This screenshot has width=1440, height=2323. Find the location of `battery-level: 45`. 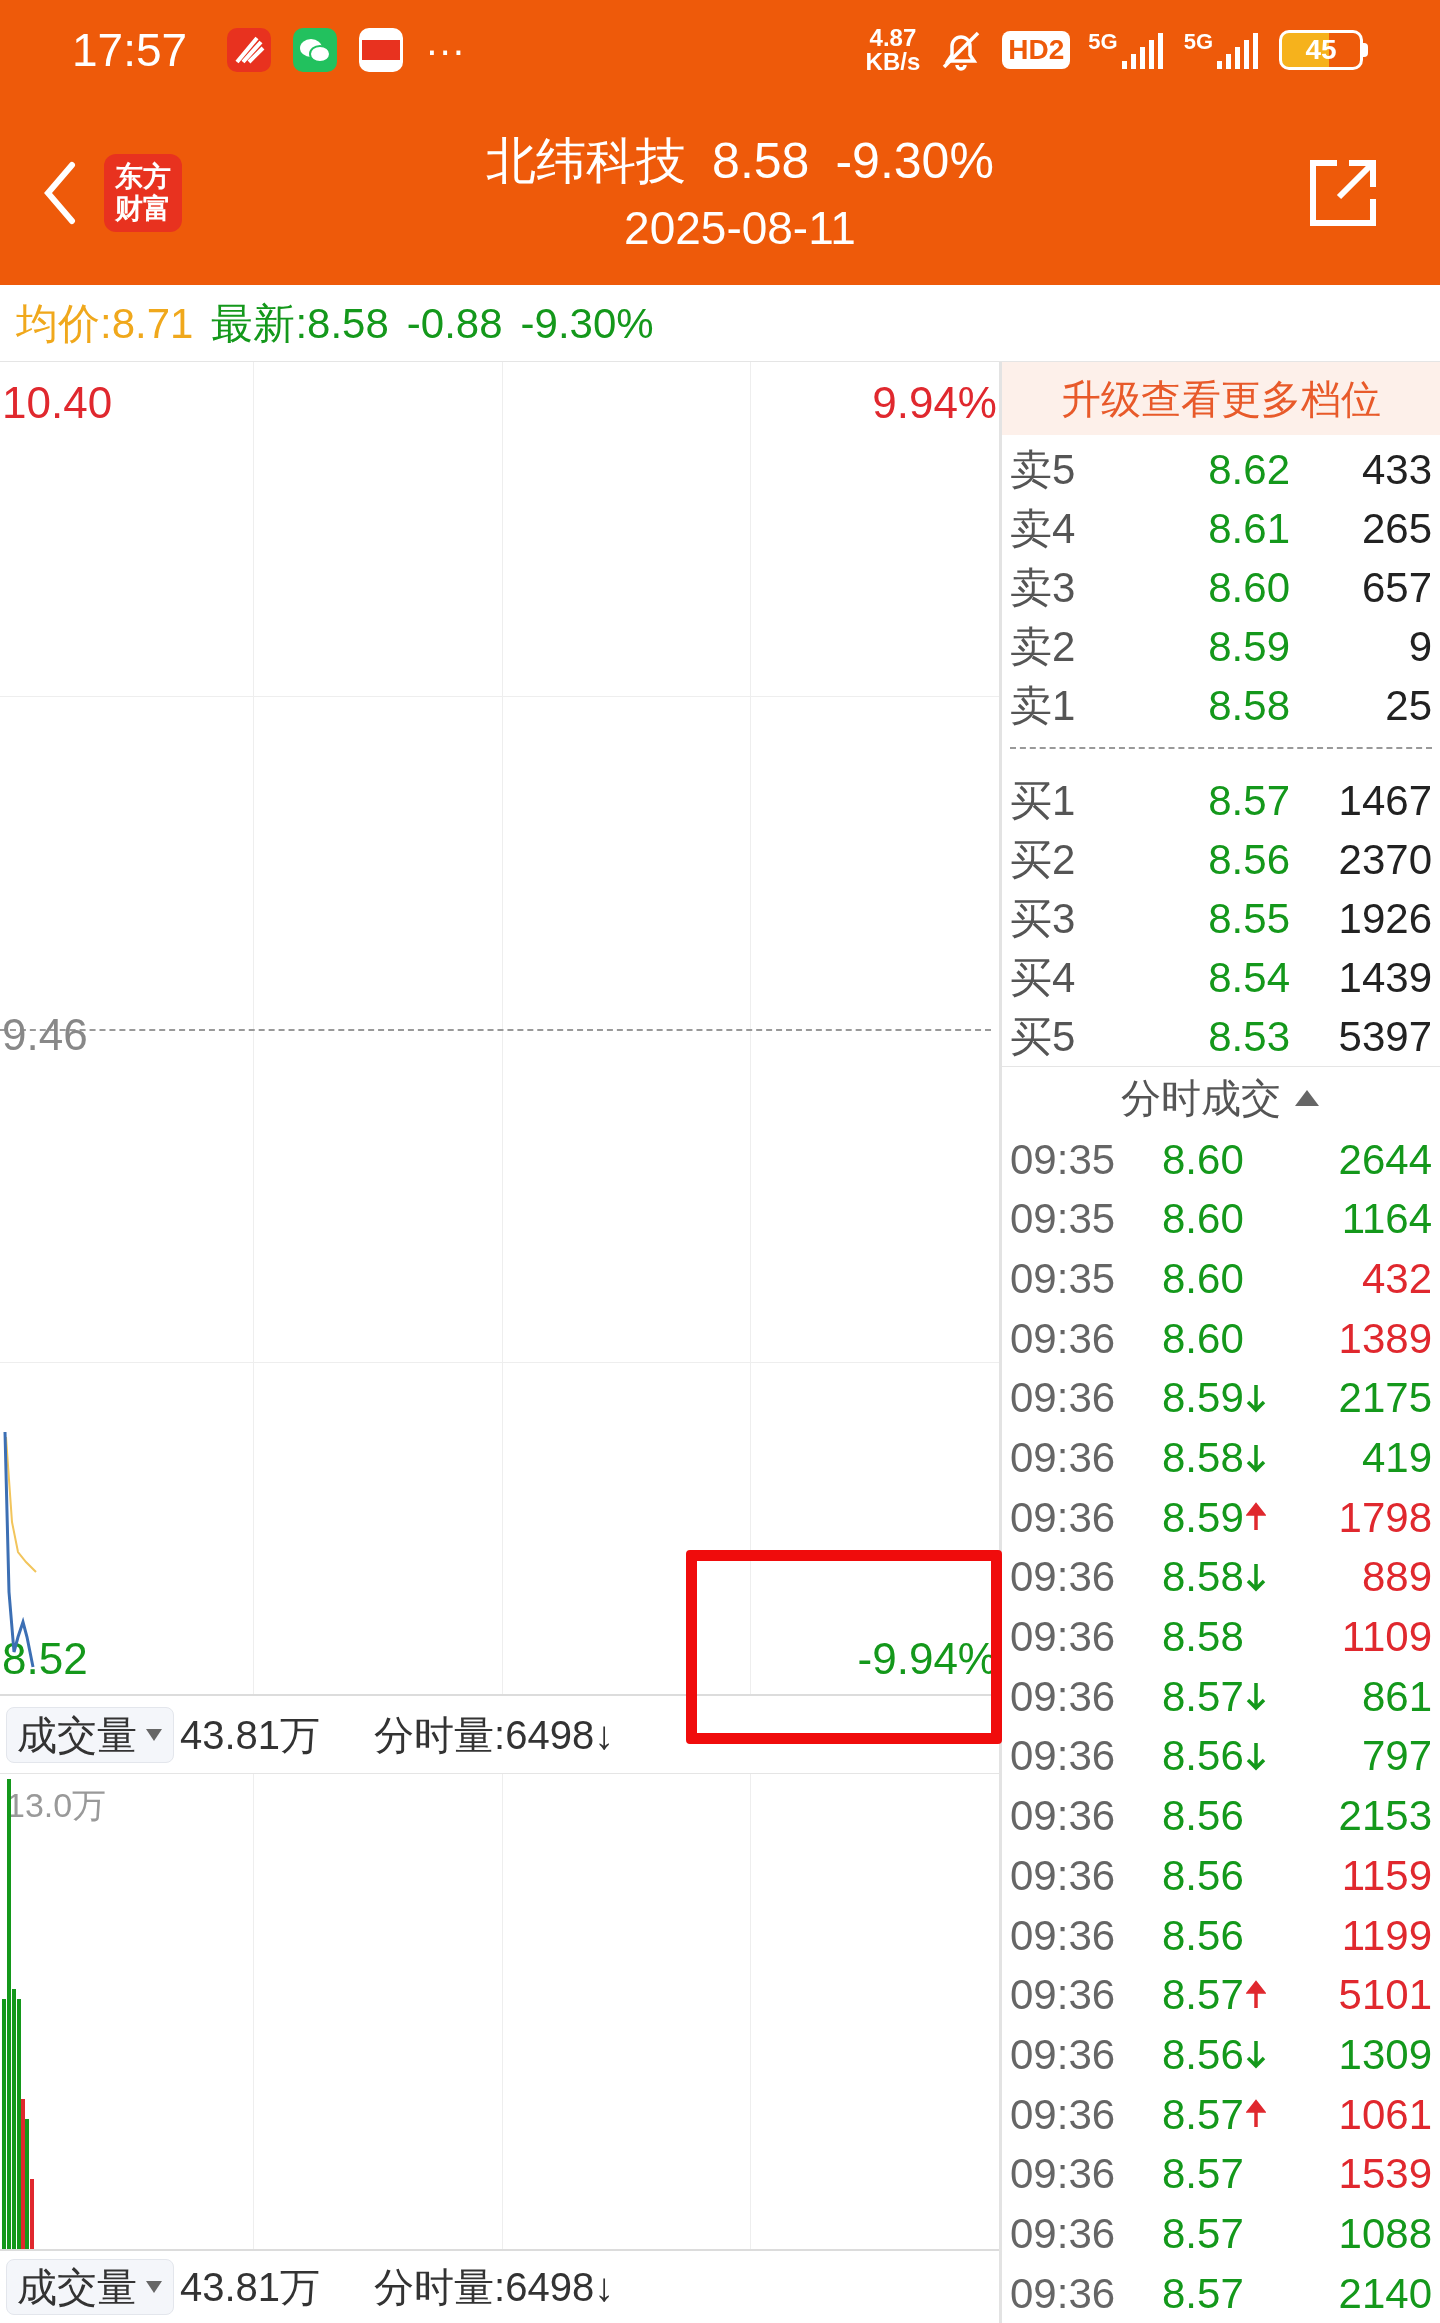

battery-level: 45 is located at coordinates (1321, 50).